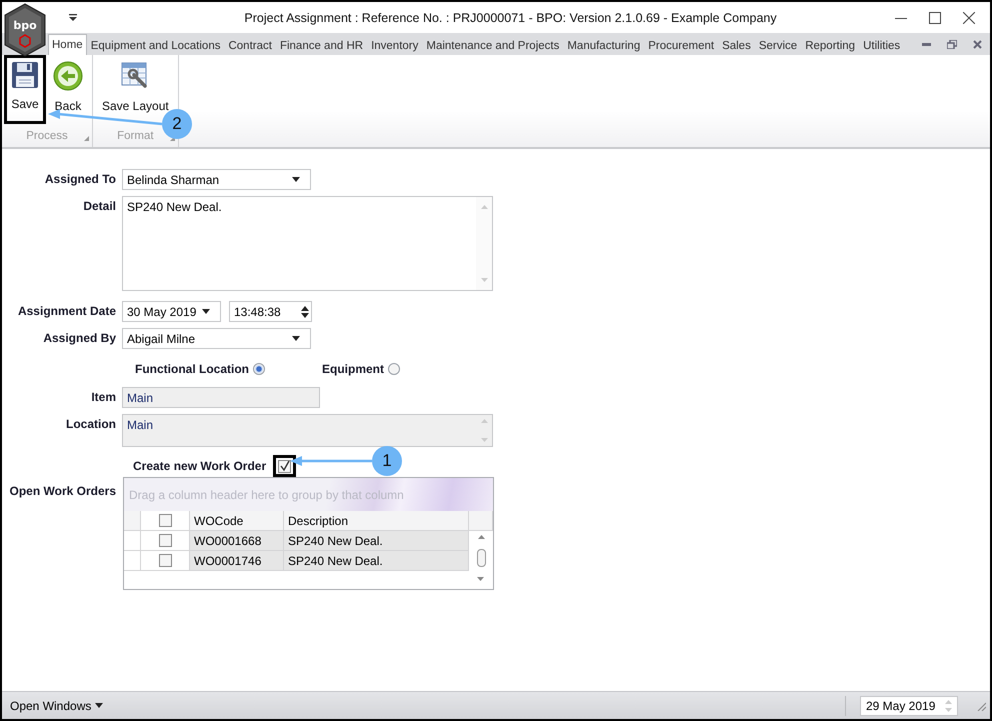  What do you see at coordinates (62, 491) in the screenshot?
I see `field-label: Open Work Orders` at bounding box center [62, 491].